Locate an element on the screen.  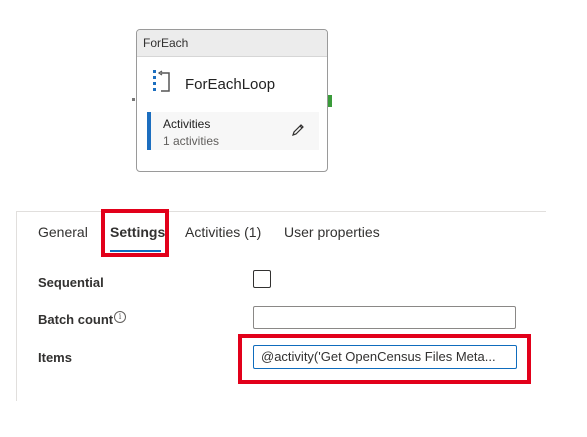
tab-activities: Activities (1) is located at coordinates (223, 232).